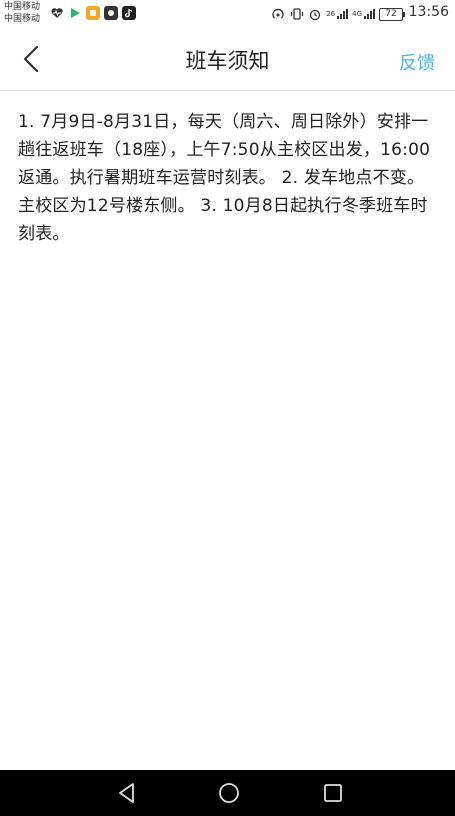  Describe the element at coordinates (227, 14) in the screenshot. I see `status-bar: 中国移动 中国移动 26 4G 72 13:56` at that location.